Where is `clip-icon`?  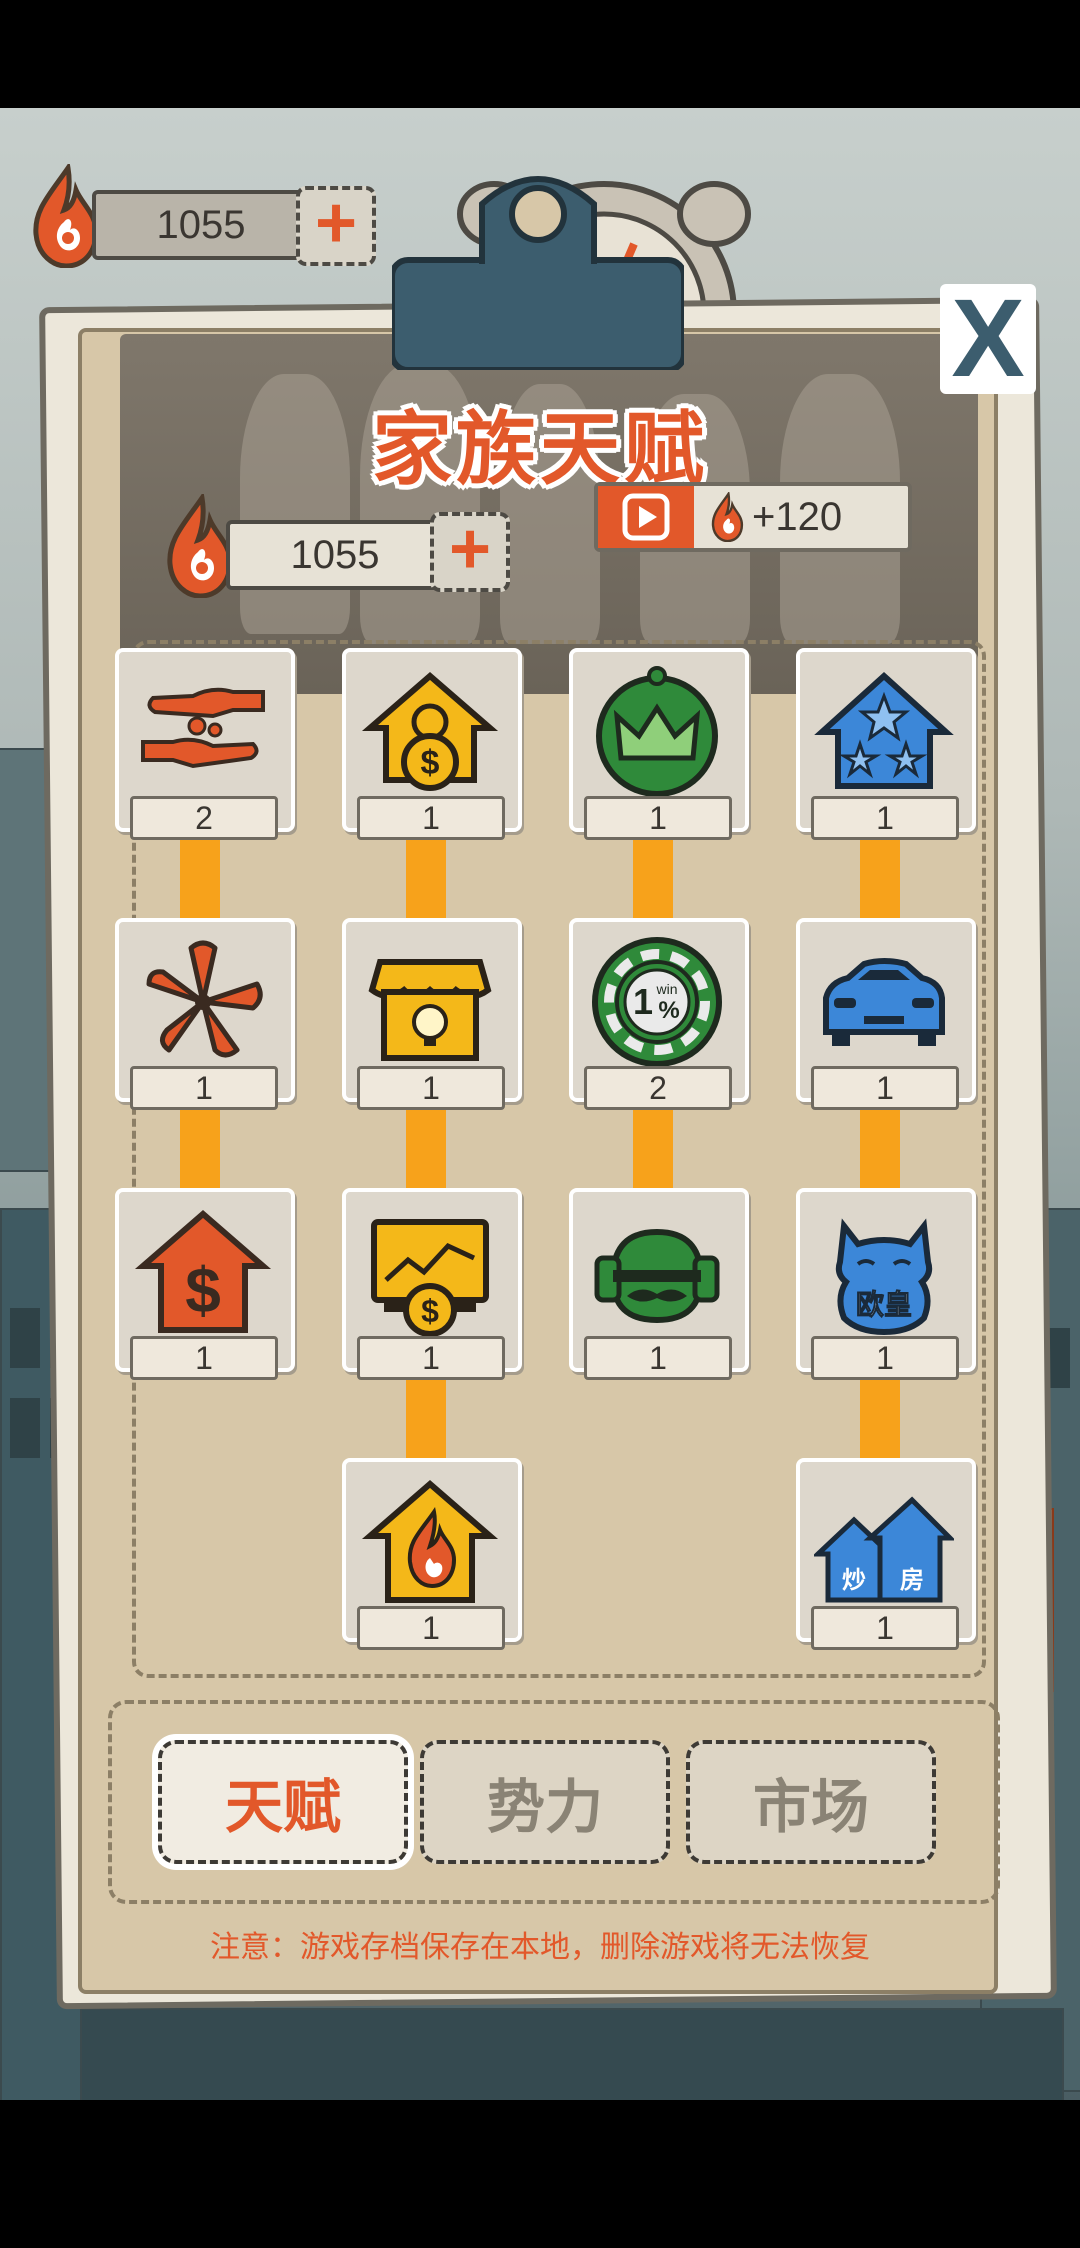 clip-icon is located at coordinates (538, 268).